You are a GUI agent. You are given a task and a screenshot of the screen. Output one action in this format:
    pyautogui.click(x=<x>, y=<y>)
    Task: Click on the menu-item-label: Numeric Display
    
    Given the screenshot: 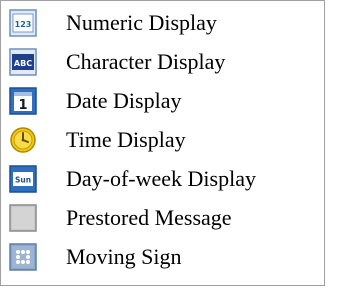 What is the action you would take?
    pyautogui.click(x=141, y=22)
    